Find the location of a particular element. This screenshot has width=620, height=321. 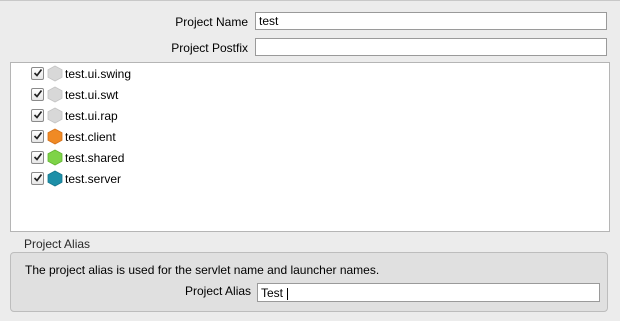

project-postfix-row: Project Postfix is located at coordinates (310, 48).